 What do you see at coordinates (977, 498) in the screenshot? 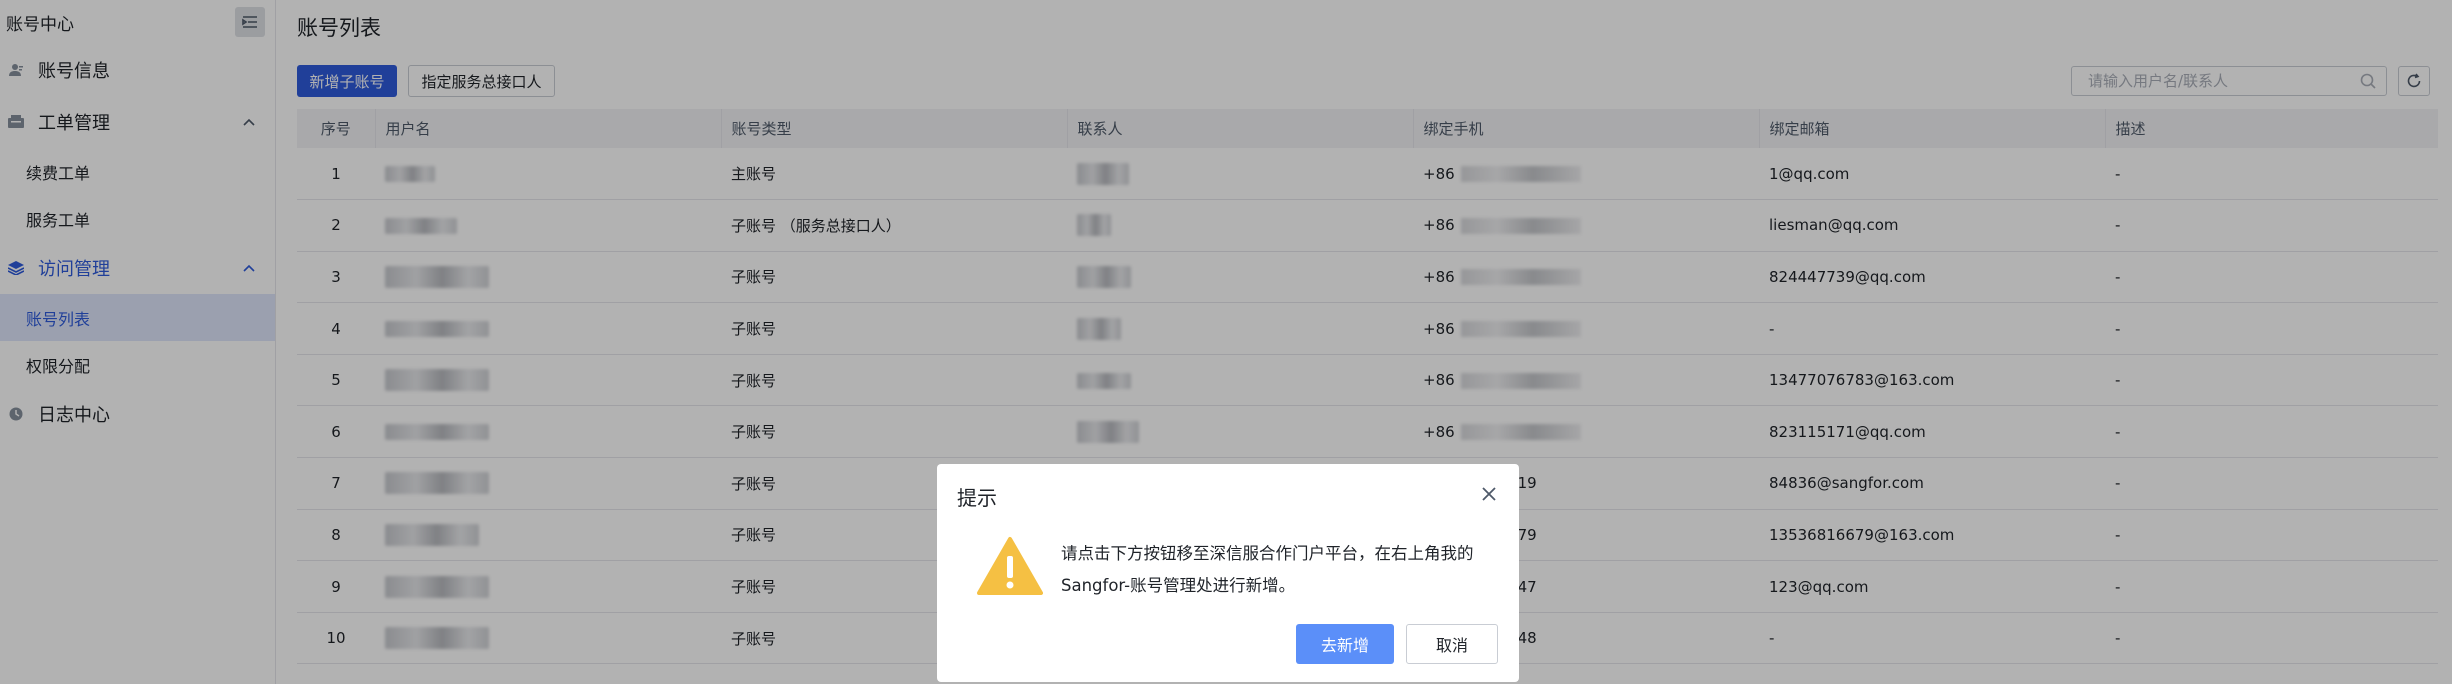
I see `dialog-title: 提示` at bounding box center [977, 498].